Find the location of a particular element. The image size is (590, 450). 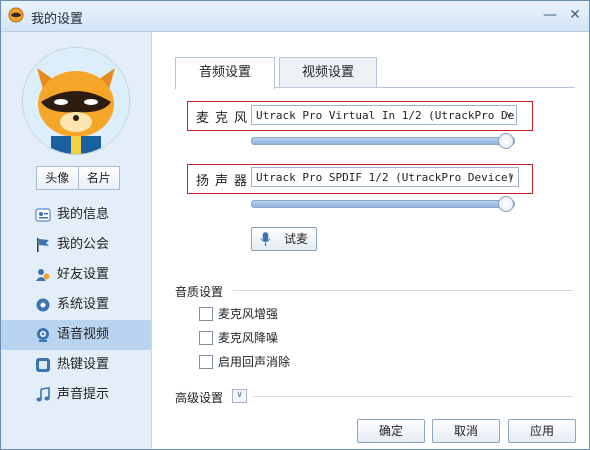

sidebar-item-label: 好友设置 is located at coordinates (83, 274).